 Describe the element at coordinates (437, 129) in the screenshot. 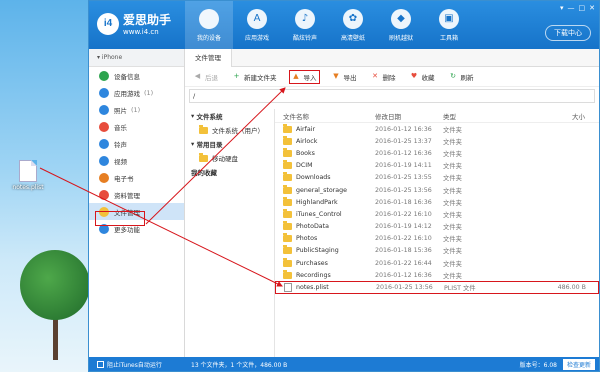

I see `folder-row: Airfair 2016-01-12 16:36 文件夹` at that location.